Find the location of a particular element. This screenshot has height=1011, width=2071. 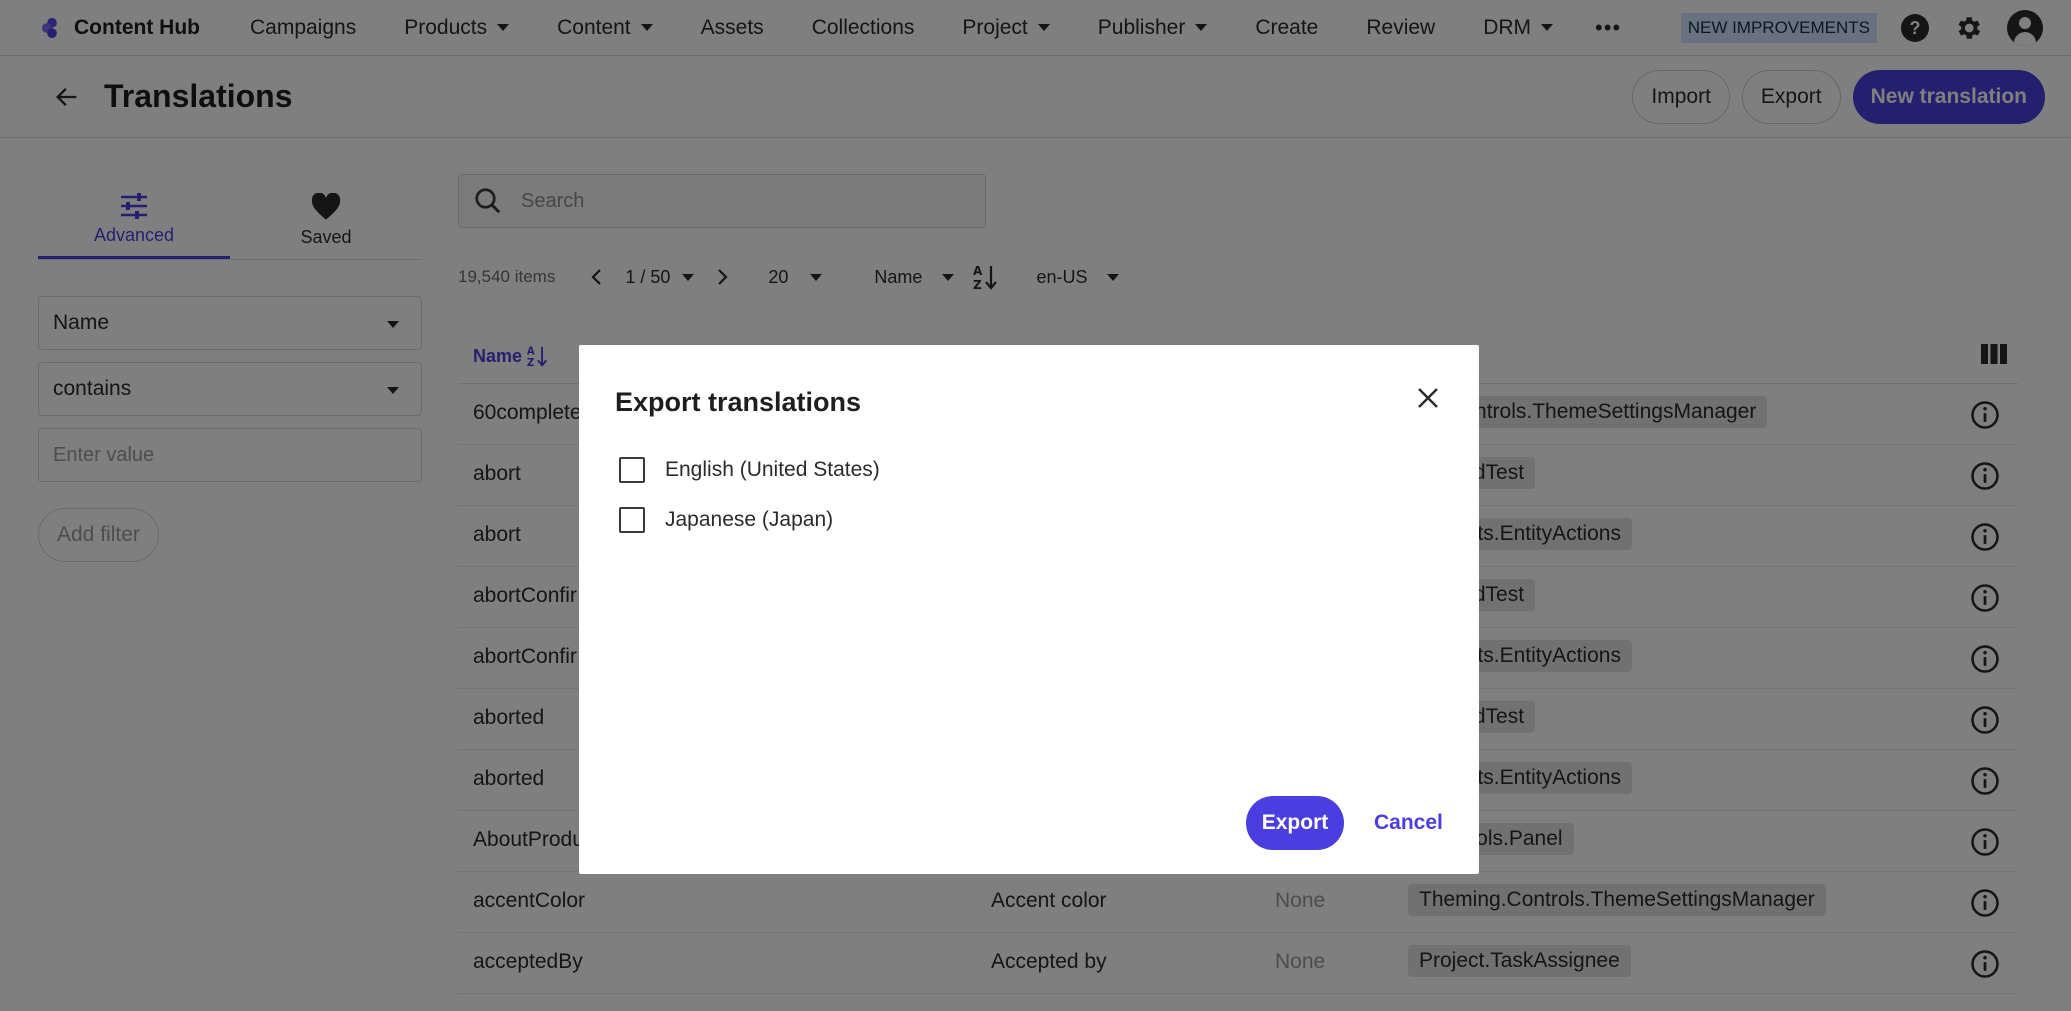

close-icon is located at coordinates (1428, 398).